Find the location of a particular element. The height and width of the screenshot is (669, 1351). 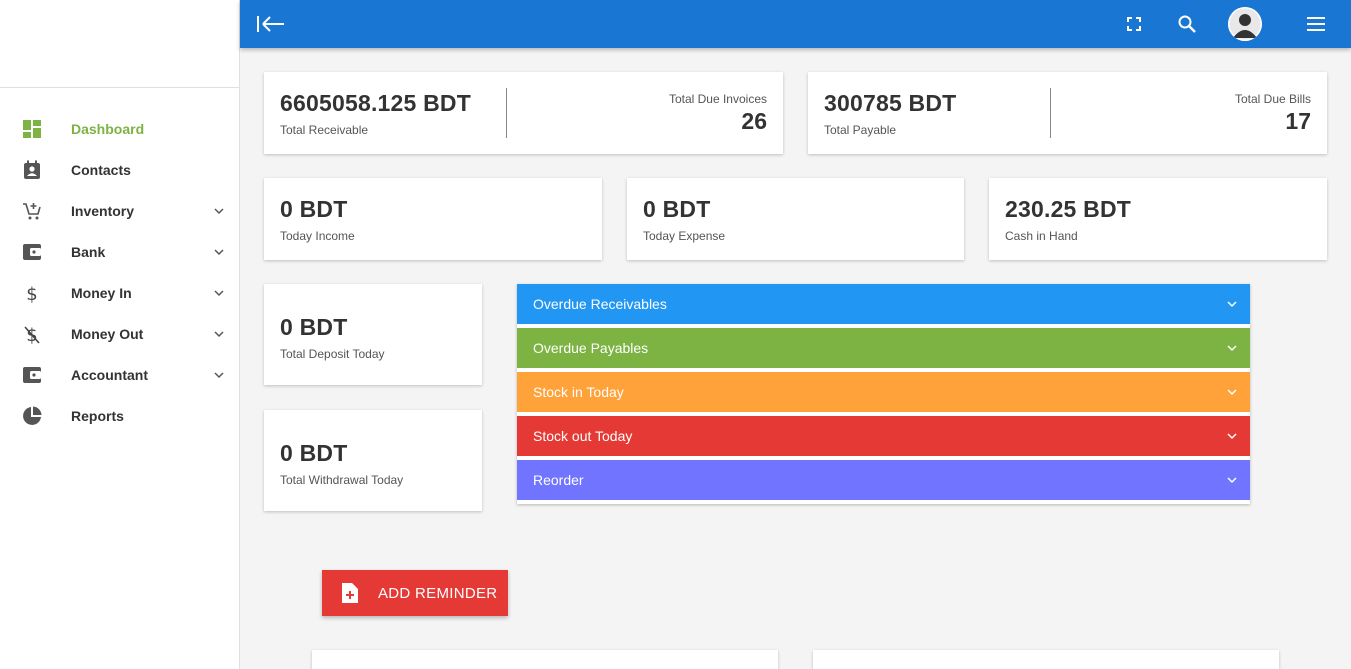

panel-label: Overdue Payables is located at coordinates (591, 348).